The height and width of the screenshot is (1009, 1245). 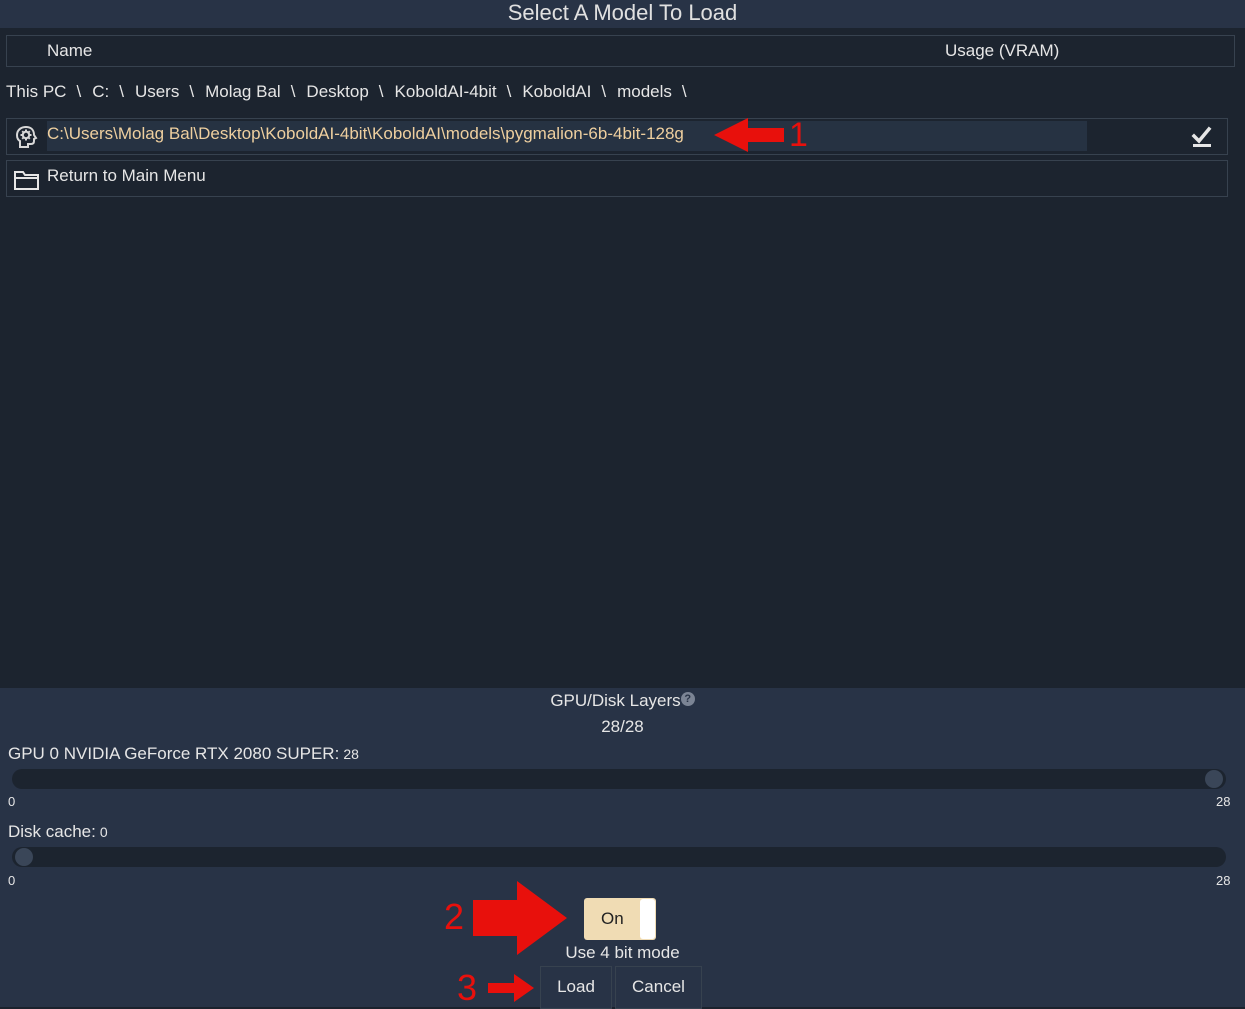 What do you see at coordinates (658, 987) in the screenshot?
I see `cancel-button: Cancel` at bounding box center [658, 987].